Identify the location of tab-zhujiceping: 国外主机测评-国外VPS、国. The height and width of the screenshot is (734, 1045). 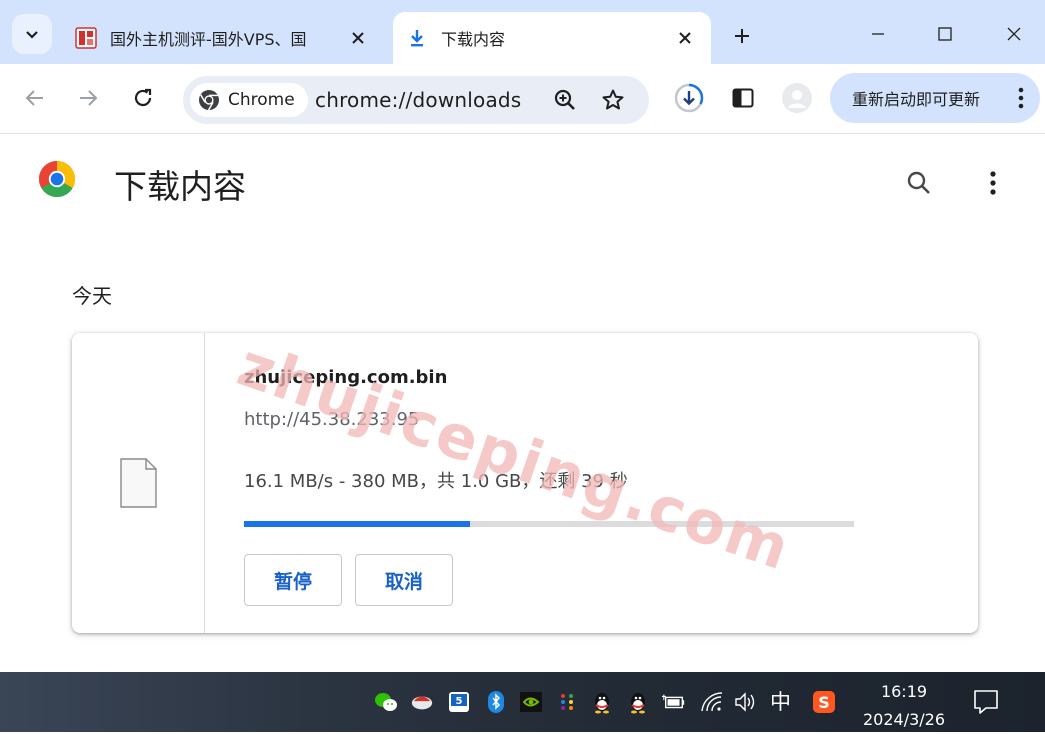
(223, 38).